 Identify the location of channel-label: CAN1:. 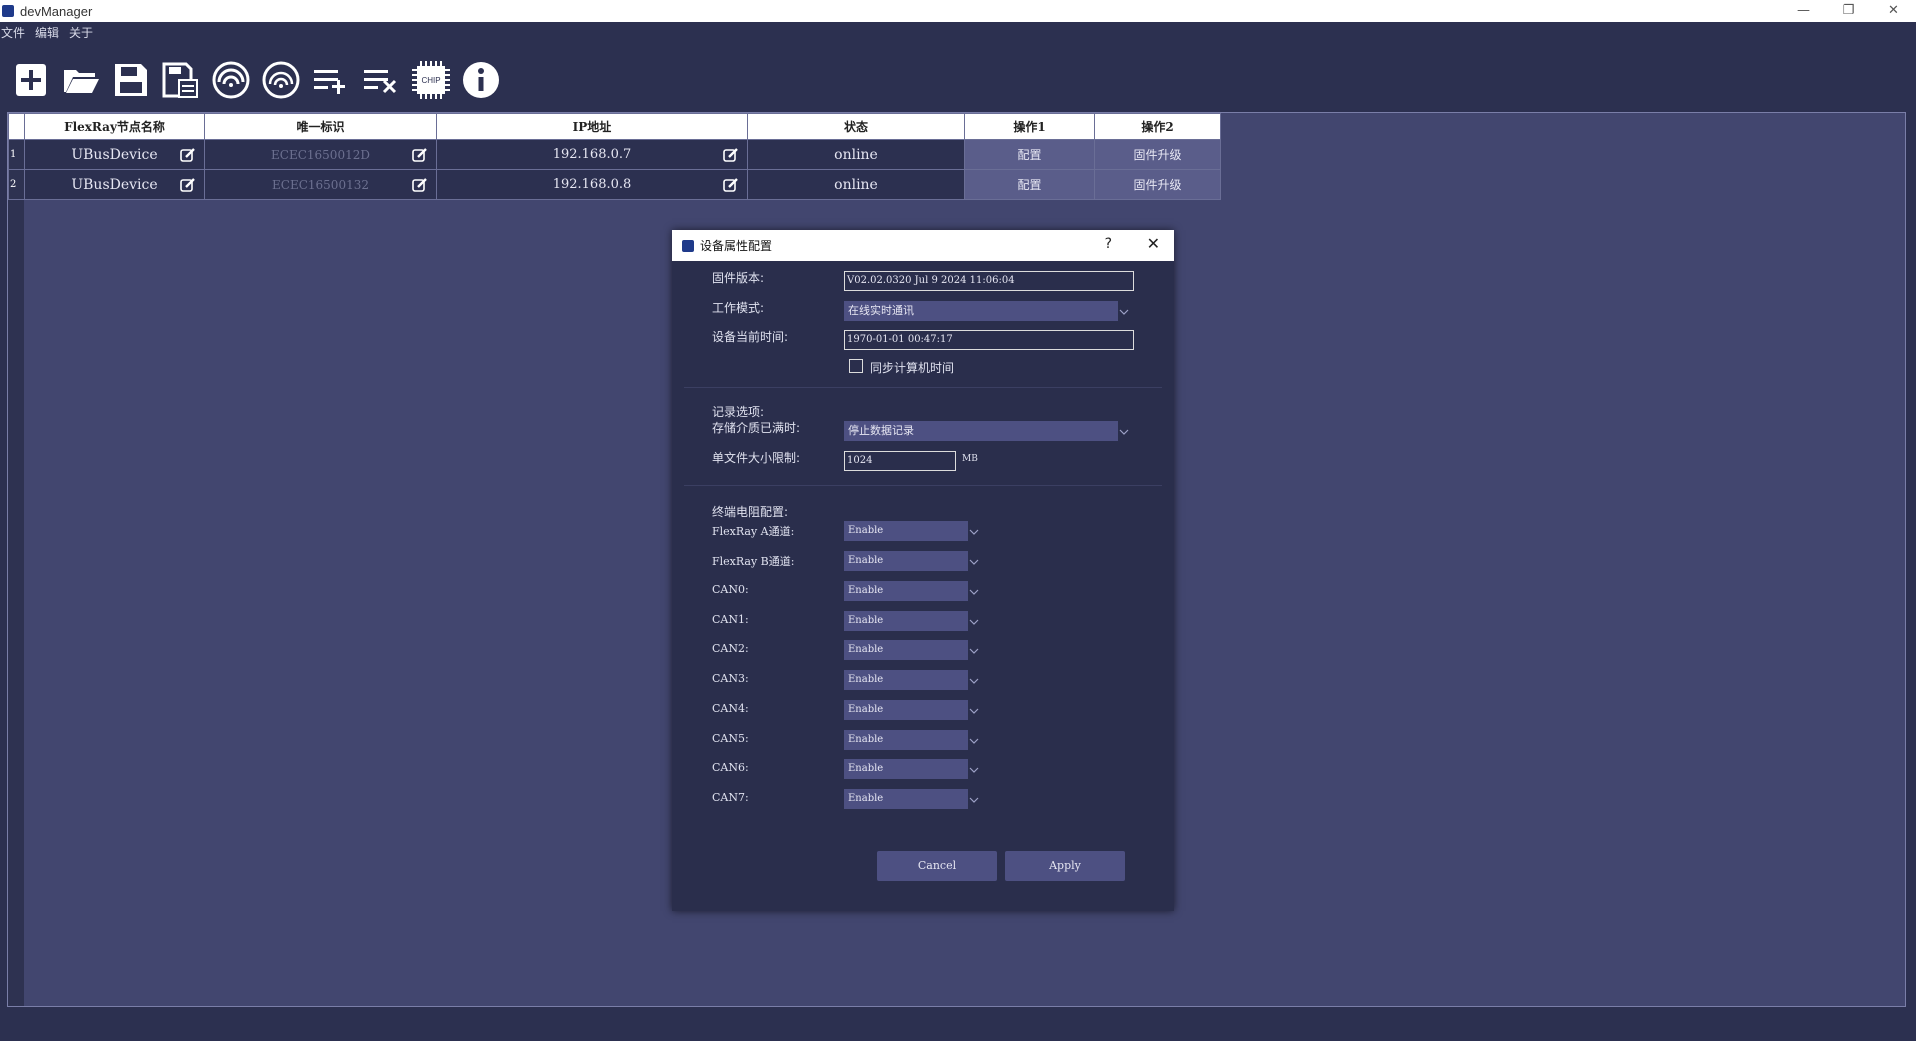
(730, 619).